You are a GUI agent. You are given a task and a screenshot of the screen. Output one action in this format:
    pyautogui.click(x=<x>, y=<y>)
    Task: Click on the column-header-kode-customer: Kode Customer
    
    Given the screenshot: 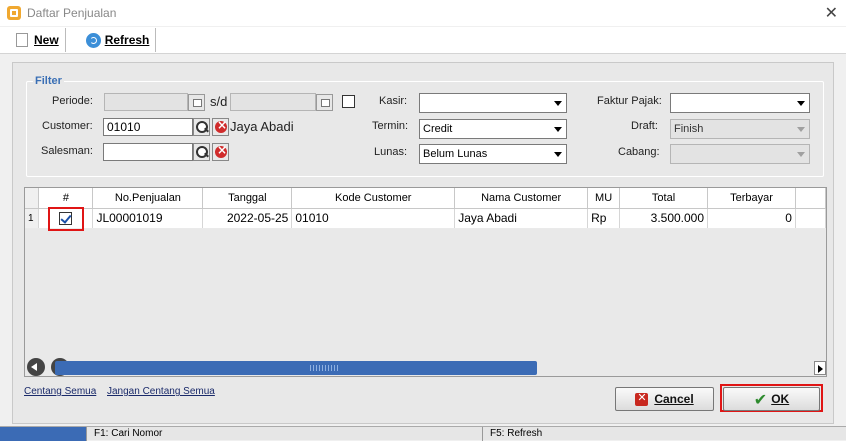 What is the action you would take?
    pyautogui.click(x=373, y=198)
    